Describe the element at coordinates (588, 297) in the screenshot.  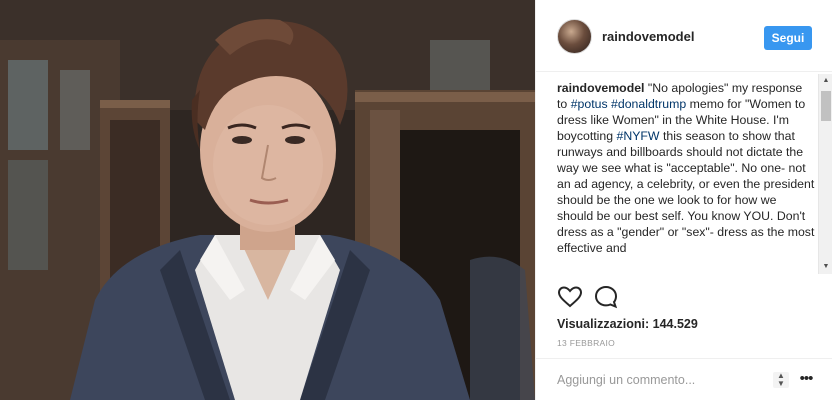
I see `post-actions` at that location.